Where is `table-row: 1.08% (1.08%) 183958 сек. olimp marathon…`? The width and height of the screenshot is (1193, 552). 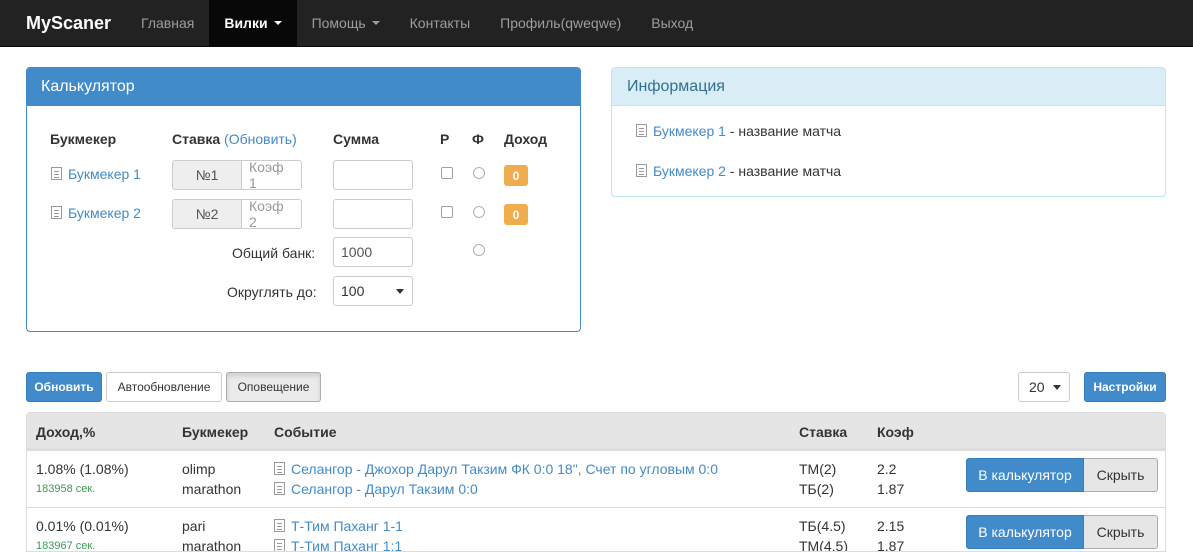 table-row: 1.08% (1.08%) 183958 сек. olimp marathon… is located at coordinates (596, 478).